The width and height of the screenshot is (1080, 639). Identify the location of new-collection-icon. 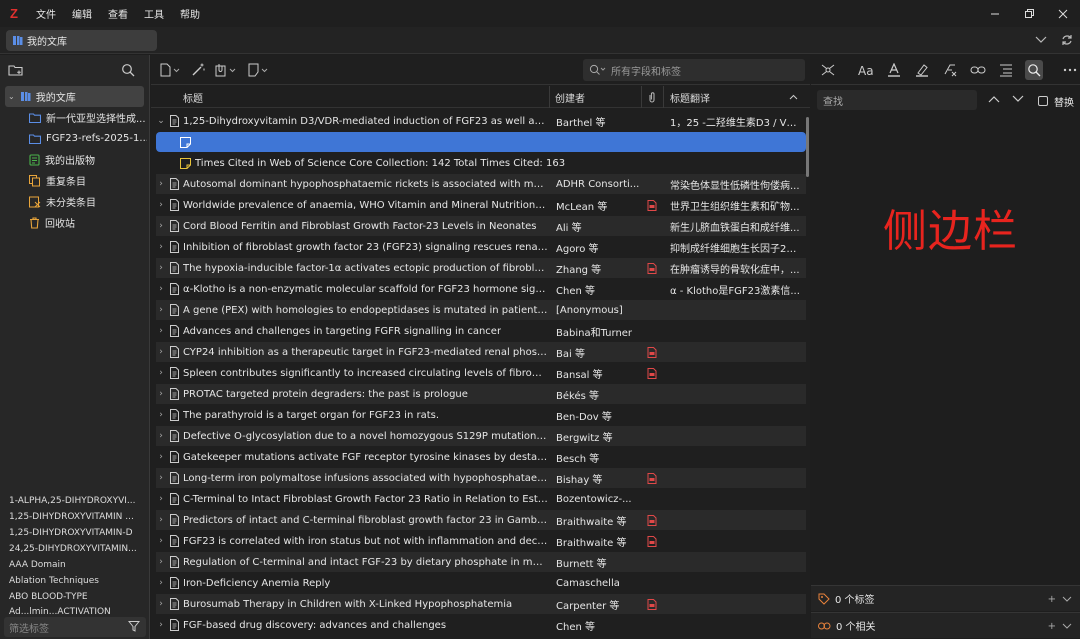
(16, 70).